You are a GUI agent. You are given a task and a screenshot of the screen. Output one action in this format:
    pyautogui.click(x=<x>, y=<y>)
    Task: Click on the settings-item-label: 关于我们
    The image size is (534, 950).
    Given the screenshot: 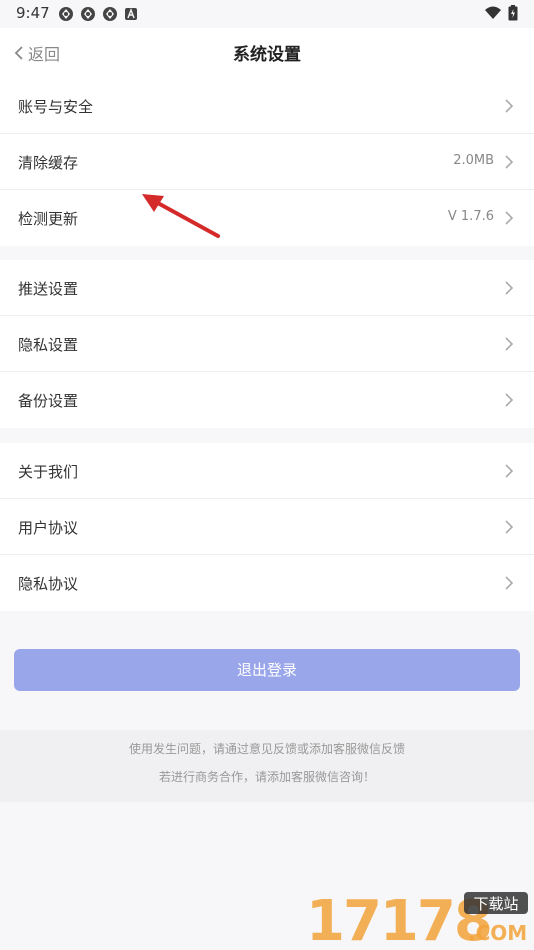 What is the action you would take?
    pyautogui.click(x=48, y=472)
    